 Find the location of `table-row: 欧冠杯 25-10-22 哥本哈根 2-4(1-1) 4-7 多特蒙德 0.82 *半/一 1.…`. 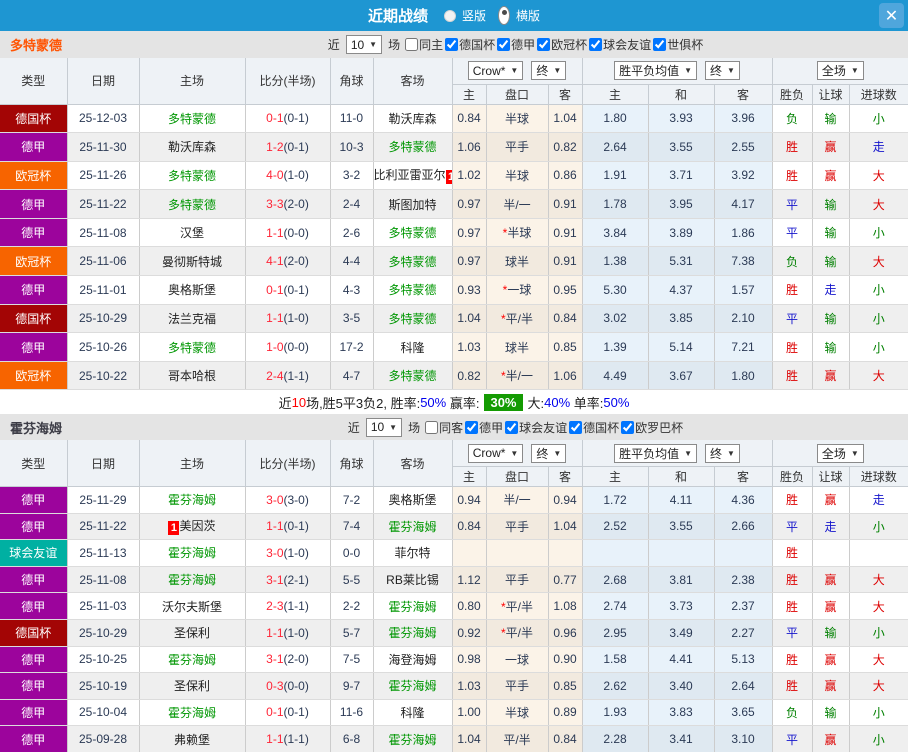

table-row: 欧冠杯 25-10-22 哥本哈根 2-4(1-1) 4-7 多特蒙德 0.82 *半/一 1.… is located at coordinates (454, 376).